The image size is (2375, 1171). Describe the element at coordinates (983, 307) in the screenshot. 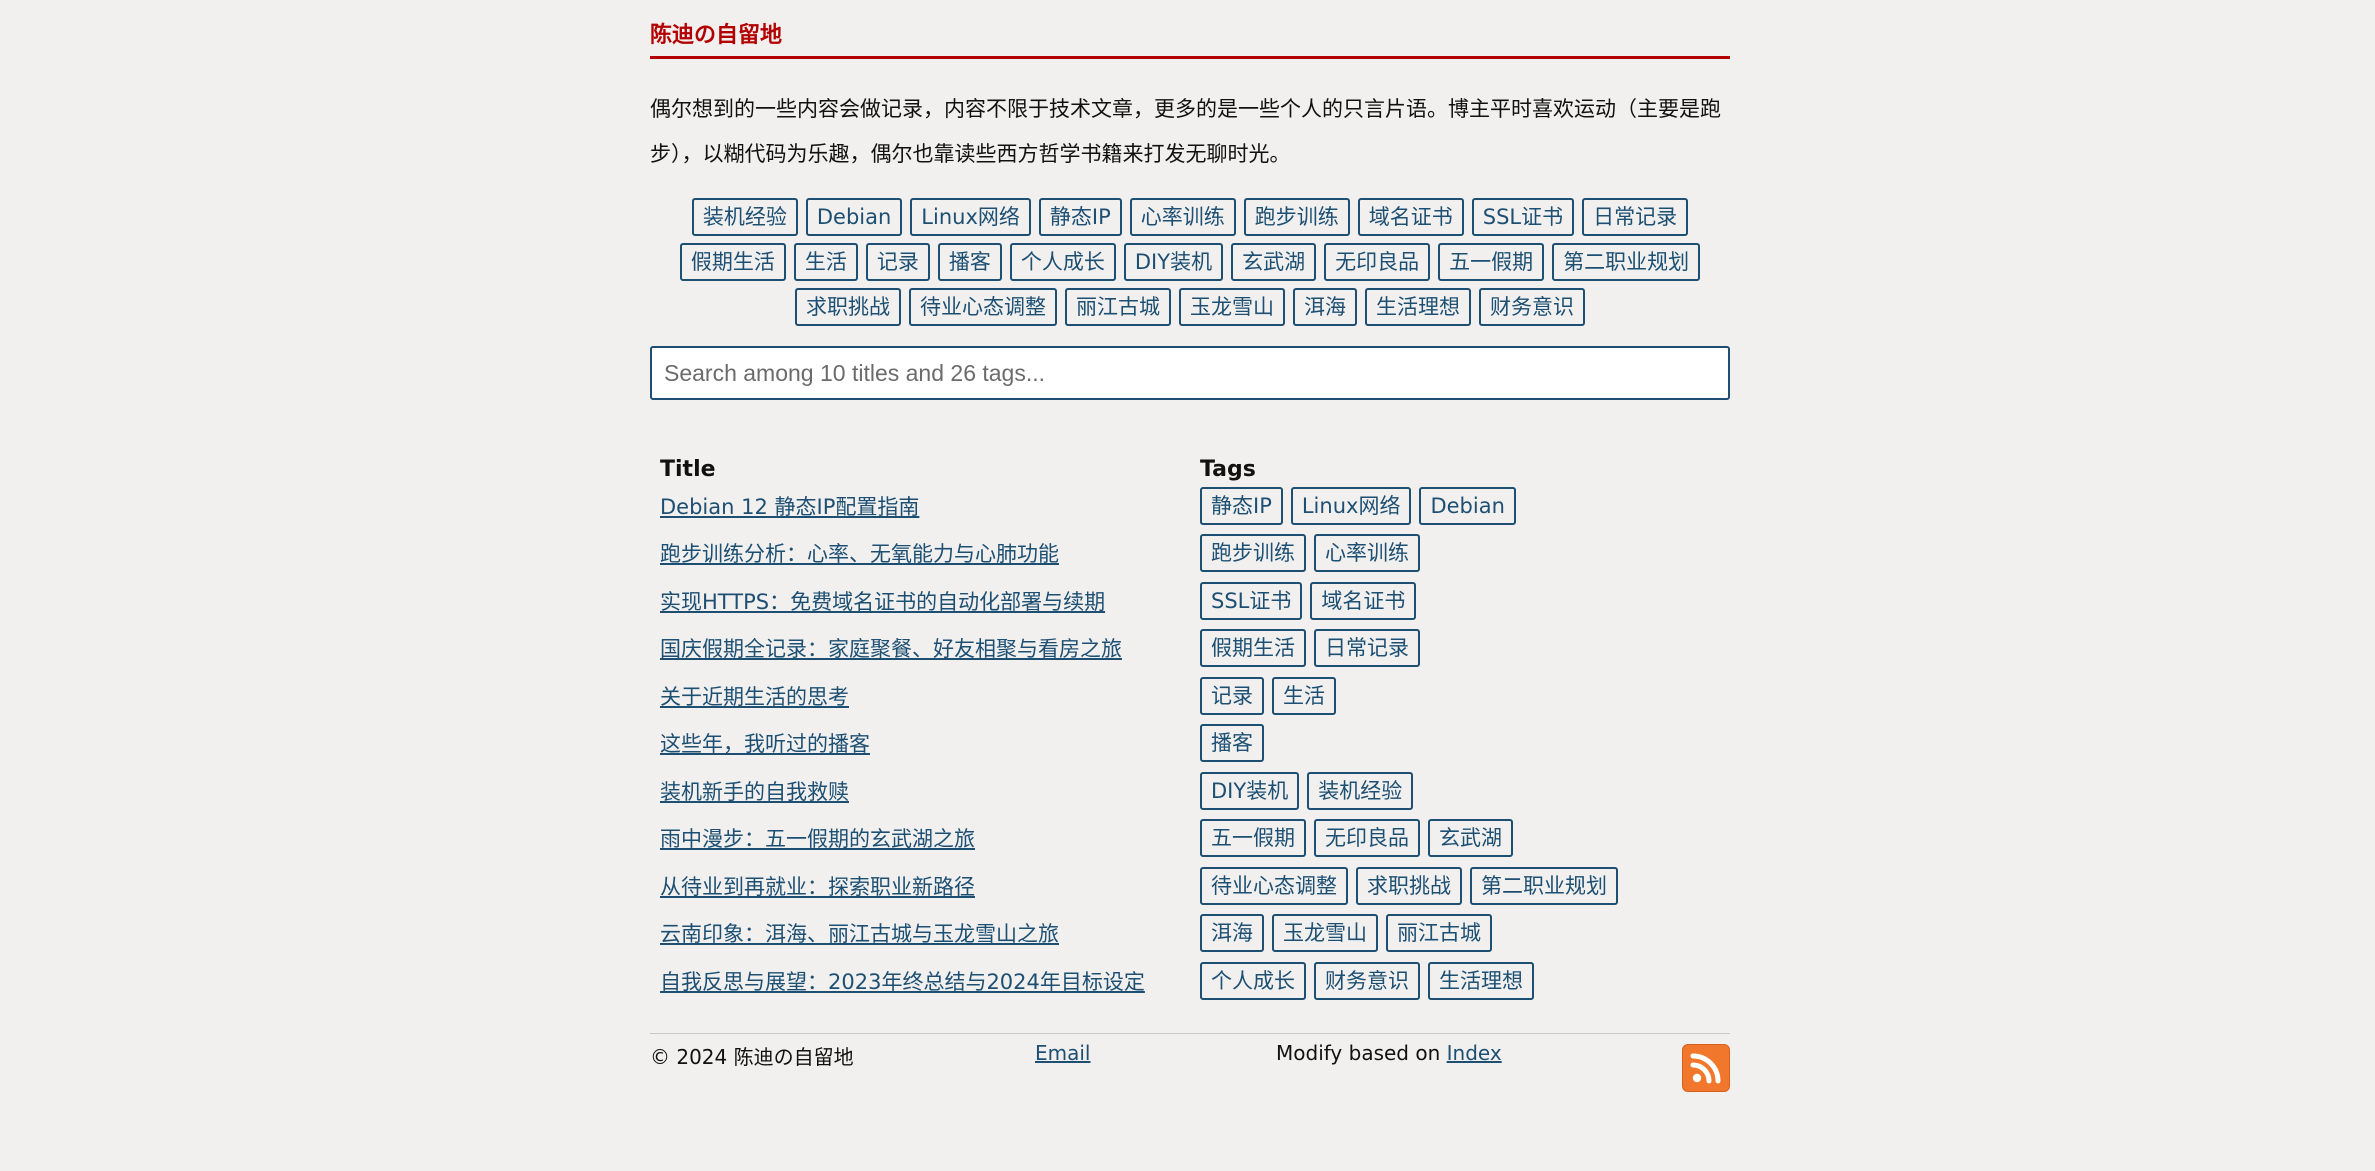

I see `tag-cloud-item: 待业心态调整` at that location.